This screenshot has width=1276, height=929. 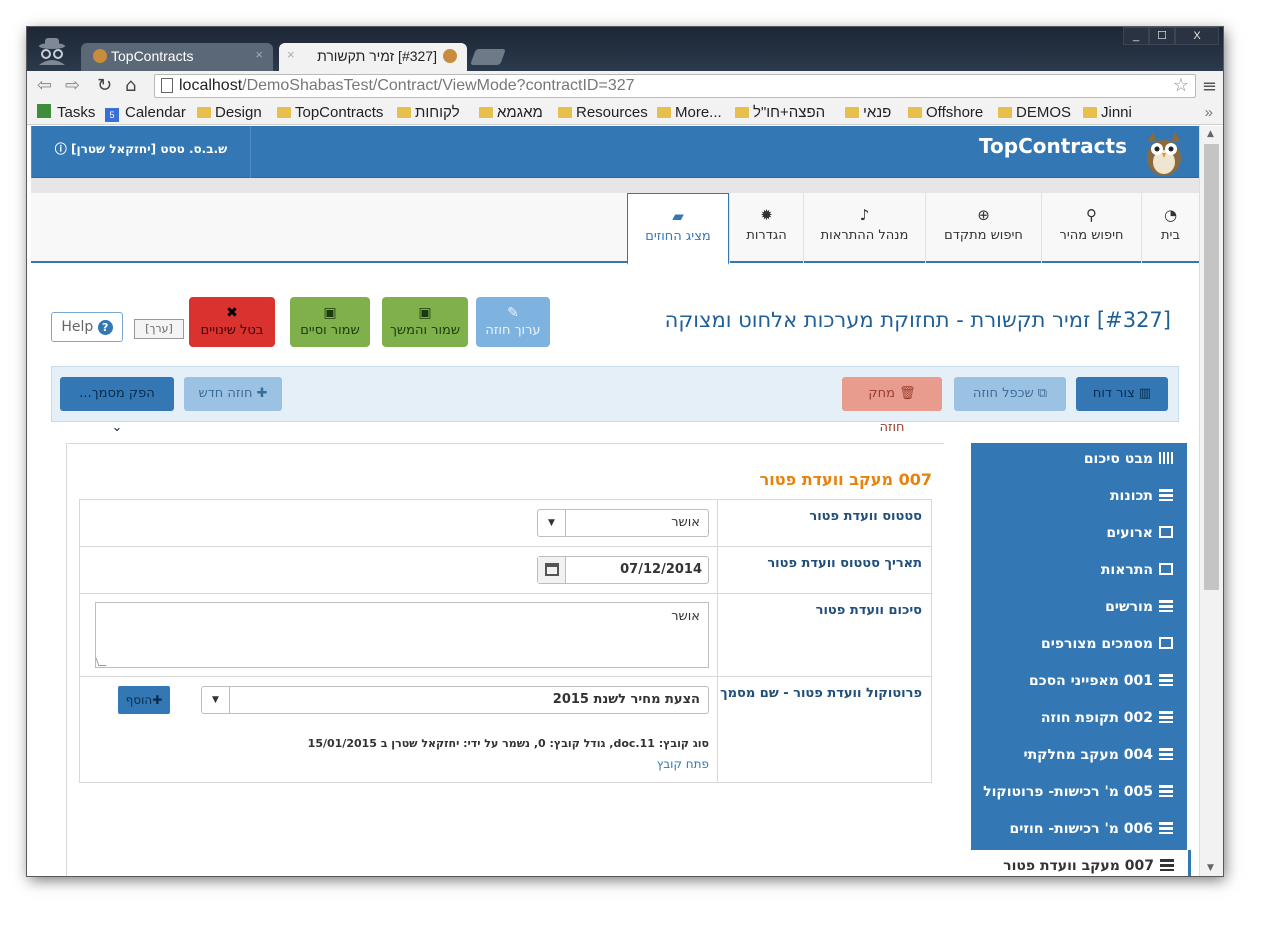 What do you see at coordinates (1079, 609) in the screenshot?
I see `sidebar-item-authorized: מורשים` at bounding box center [1079, 609].